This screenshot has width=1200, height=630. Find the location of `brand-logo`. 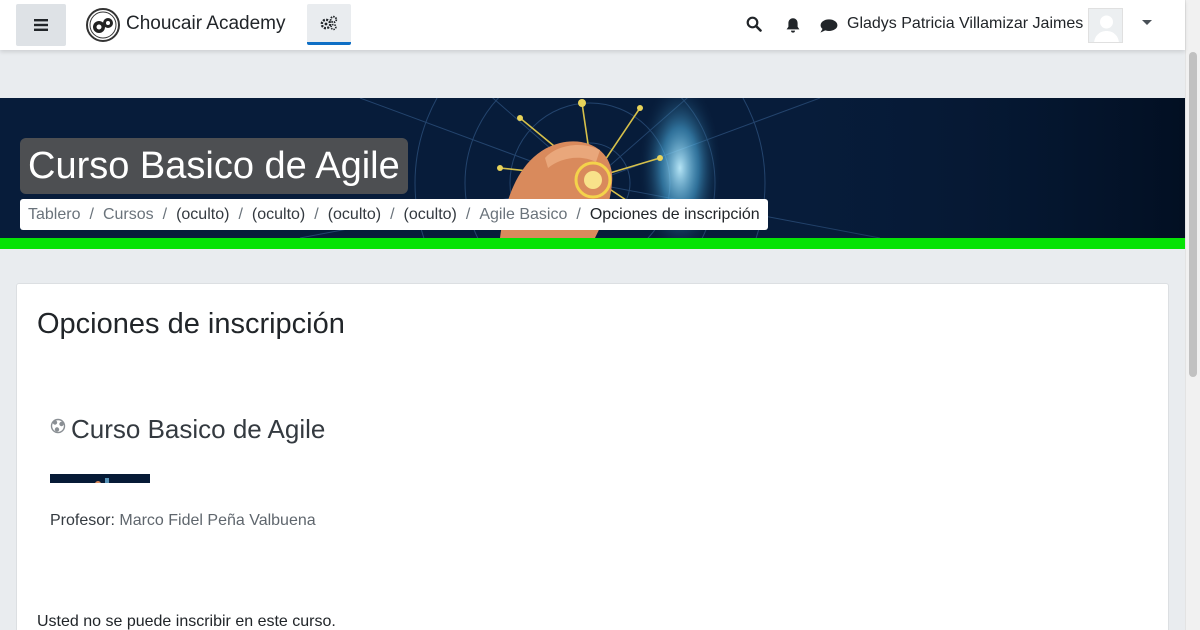

brand-logo is located at coordinates (103, 25).